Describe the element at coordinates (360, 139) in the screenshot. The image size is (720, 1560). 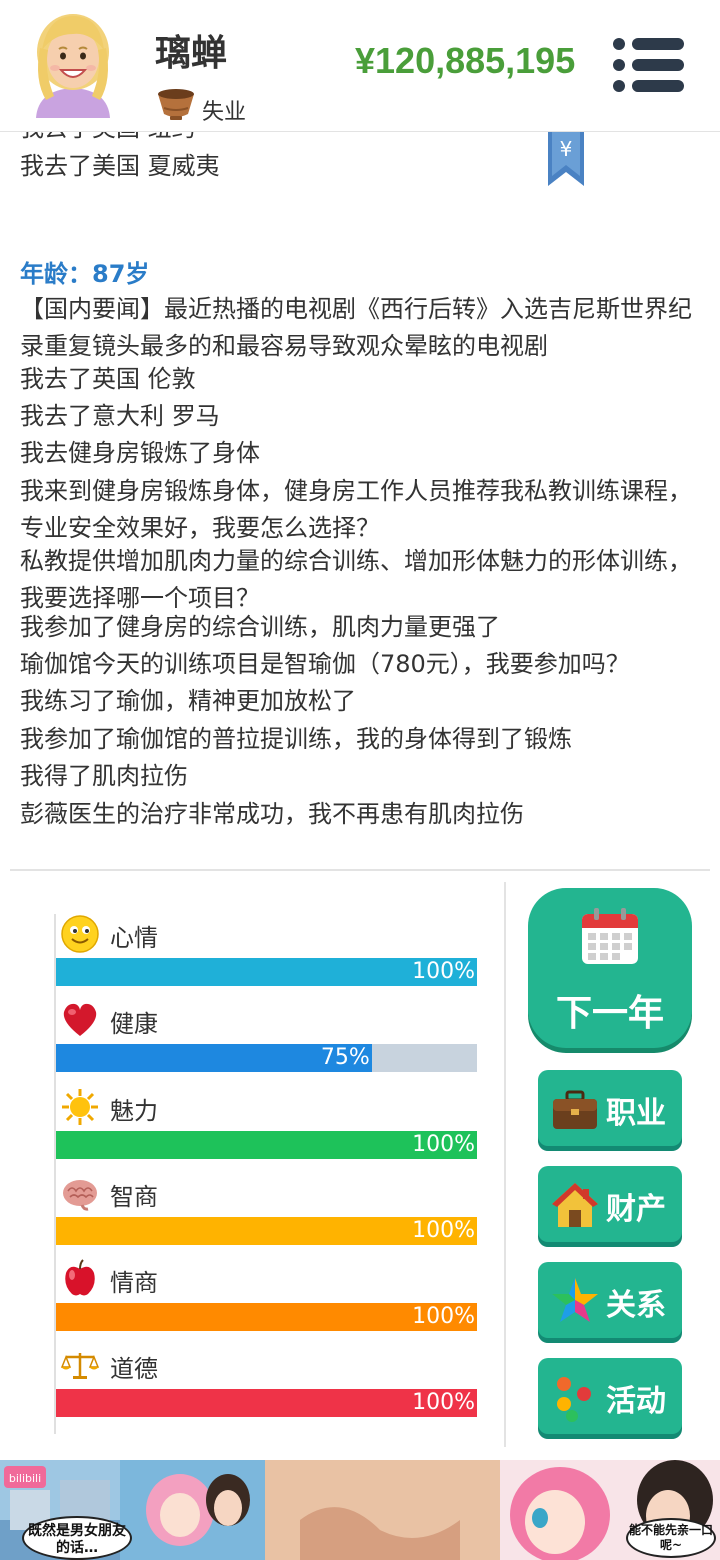
I see `log-entry: 我去了美国 纽约` at that location.